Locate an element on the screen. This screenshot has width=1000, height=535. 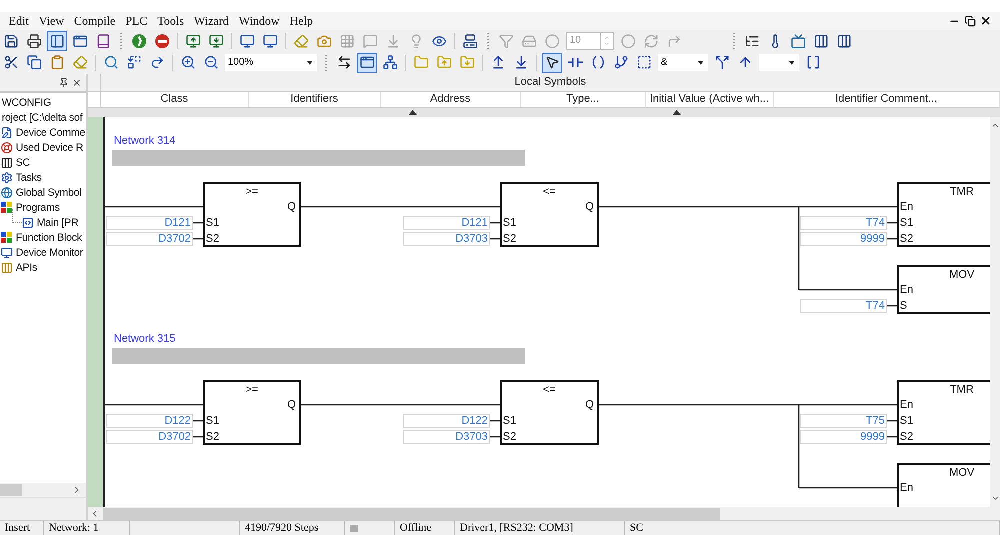
screen-icon is located at coordinates (798, 41).